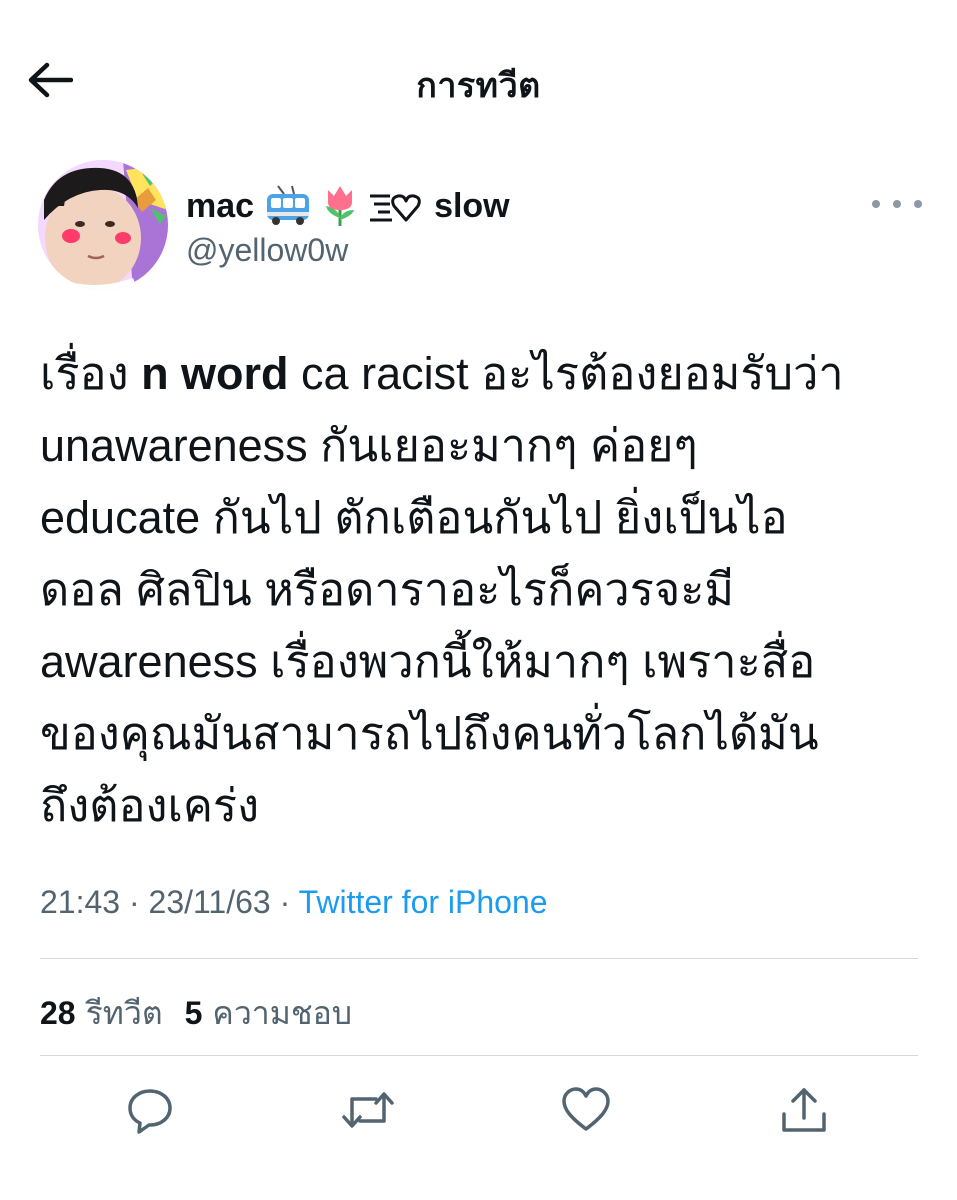 This screenshot has width=957, height=1200. I want to click on display-name-suffix: slow, so click(472, 205).